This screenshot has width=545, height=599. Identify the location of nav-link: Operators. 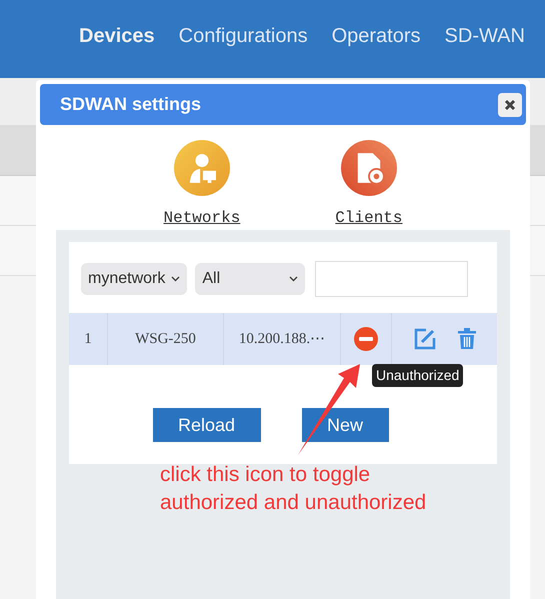
(376, 36).